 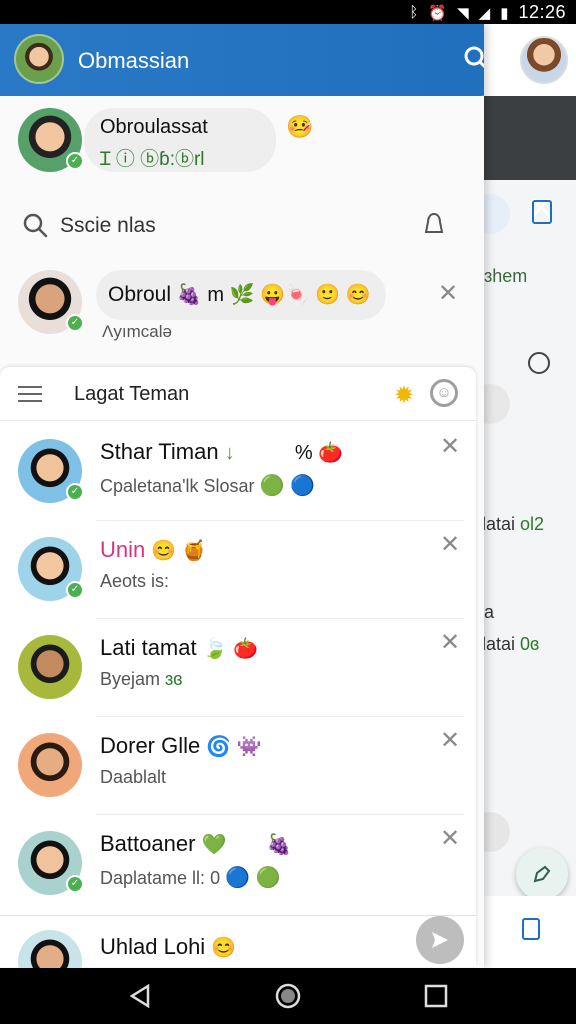 I want to click on friend-name: Lati tamat 🍃 🍅, so click(x=179, y=647).